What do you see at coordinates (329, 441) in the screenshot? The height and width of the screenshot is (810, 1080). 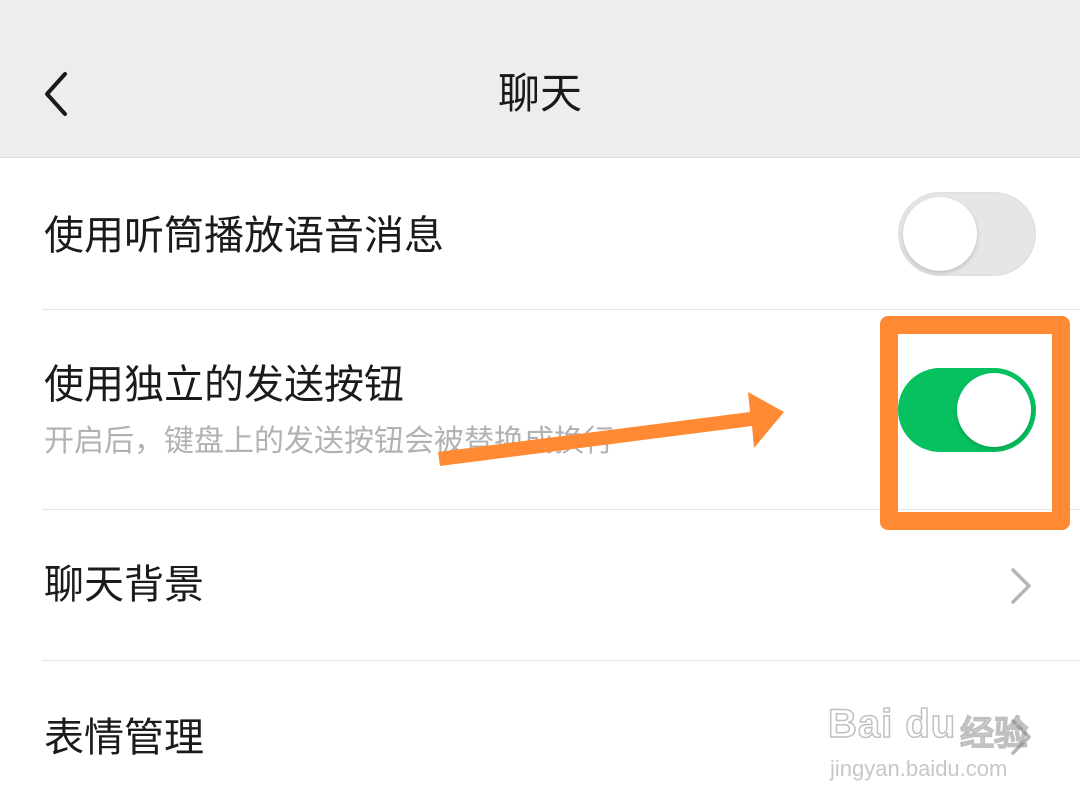 I see `setting-description-send-button: 开启后，键盘上的发送按钮会被替换成换行` at bounding box center [329, 441].